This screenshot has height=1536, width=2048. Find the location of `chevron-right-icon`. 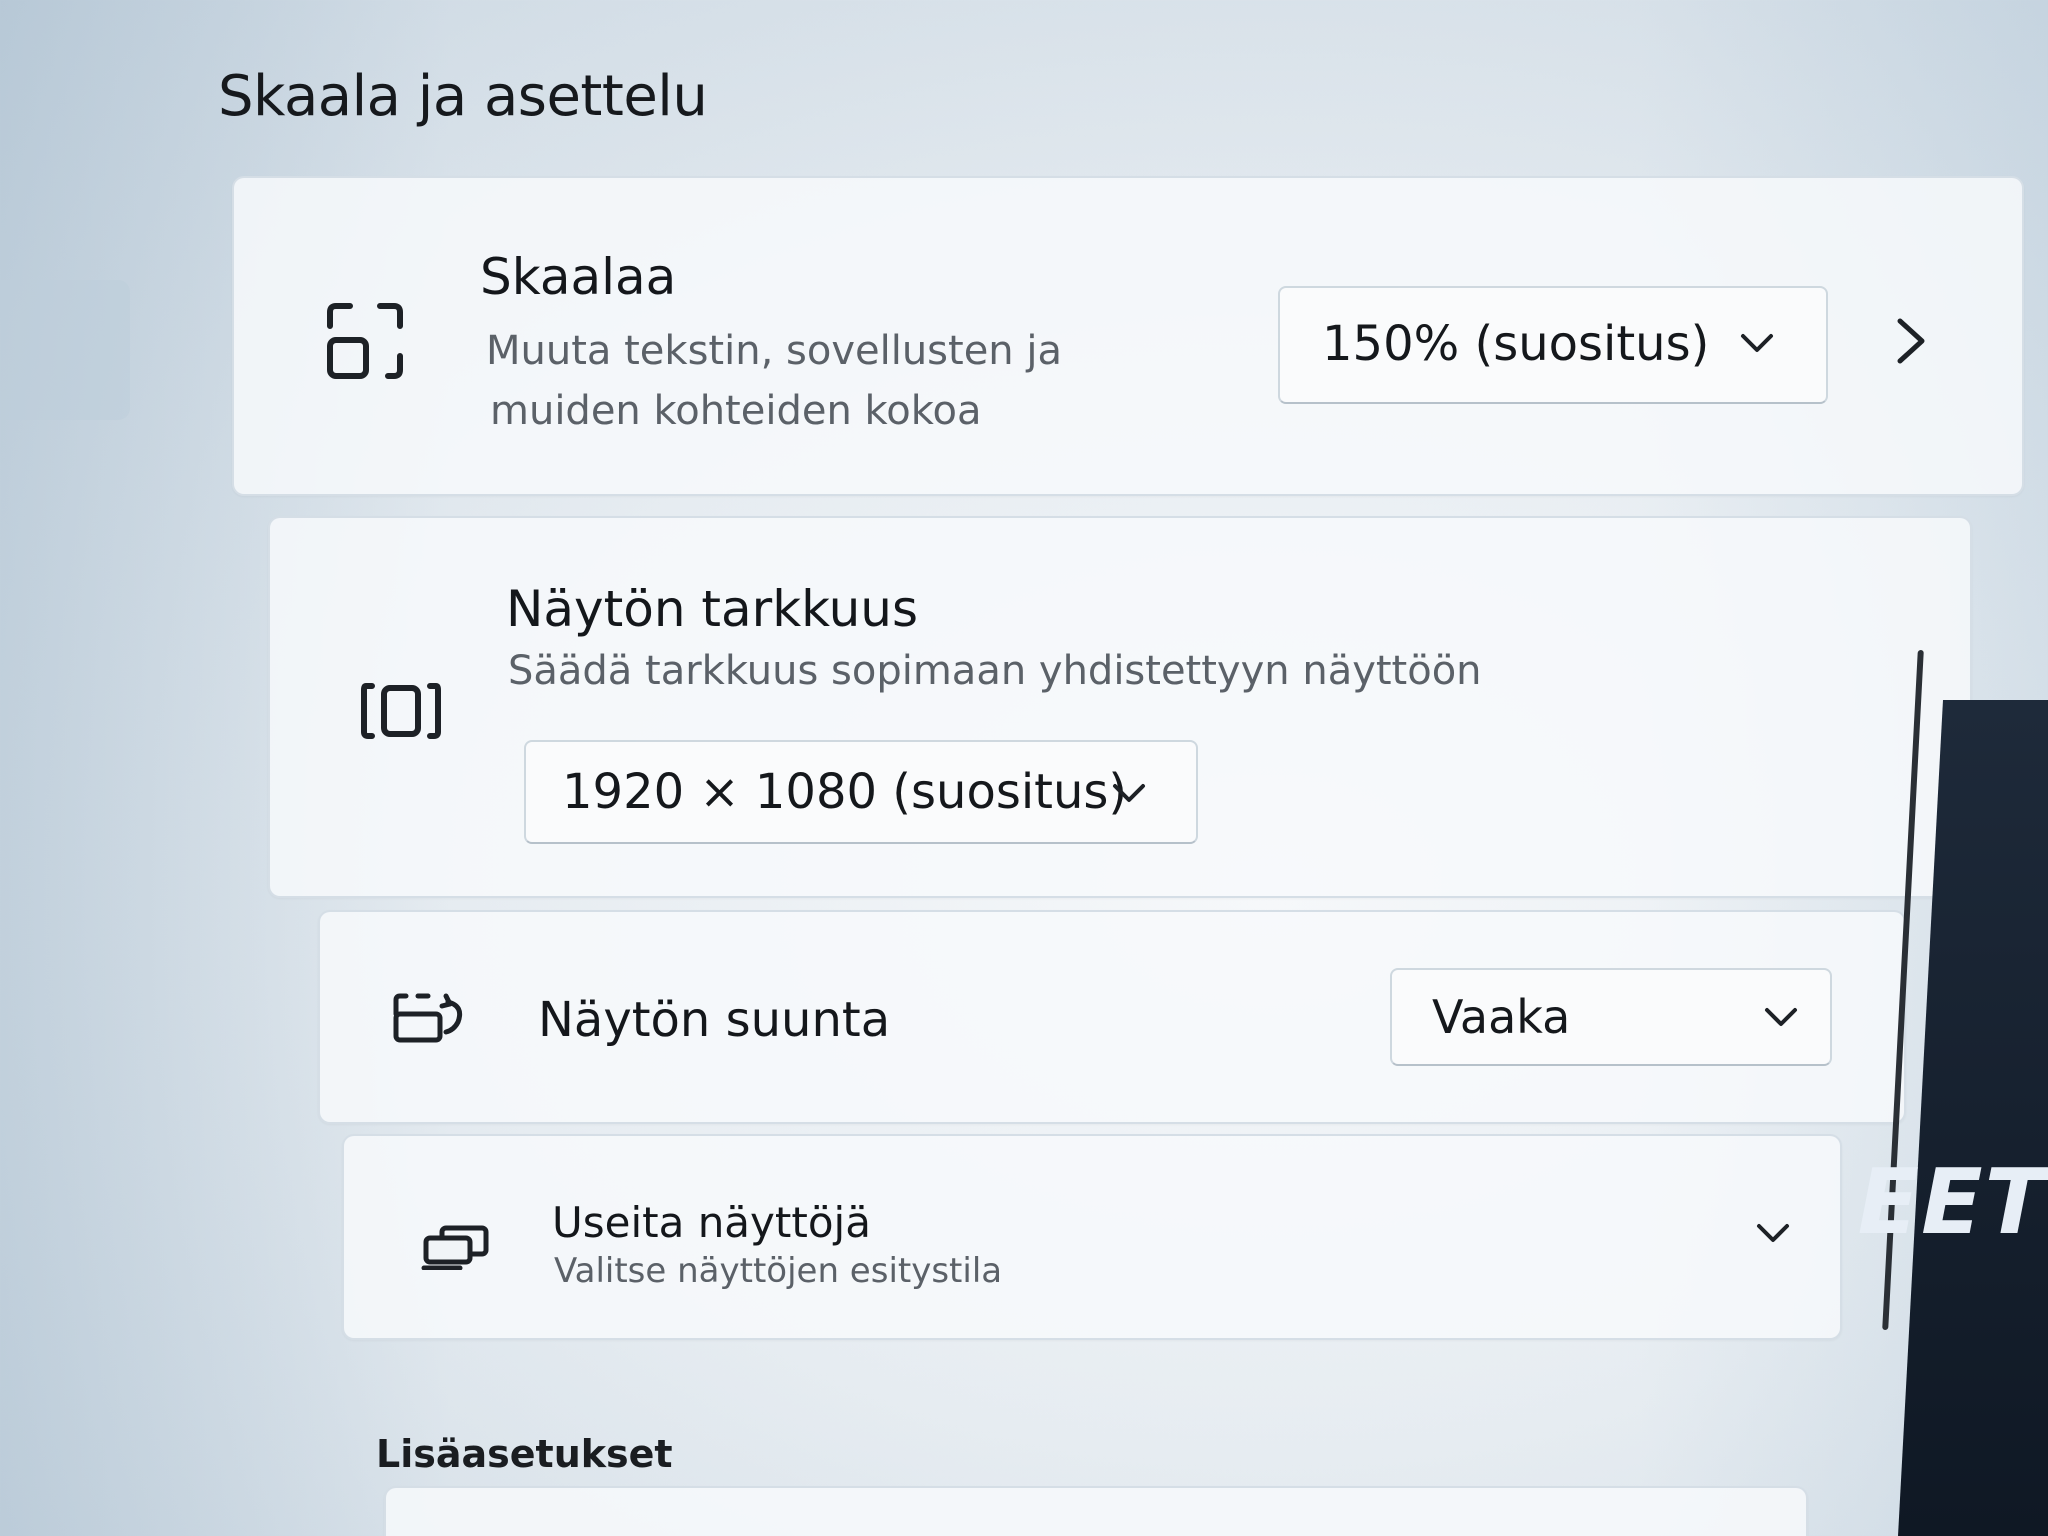

chevron-right-icon is located at coordinates (1911, 341).